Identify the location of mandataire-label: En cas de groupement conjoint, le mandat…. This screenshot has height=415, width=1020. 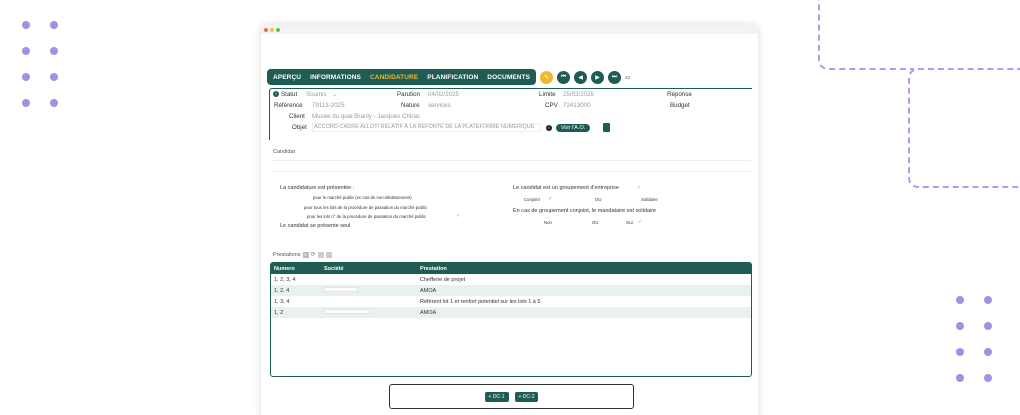
(585, 211).